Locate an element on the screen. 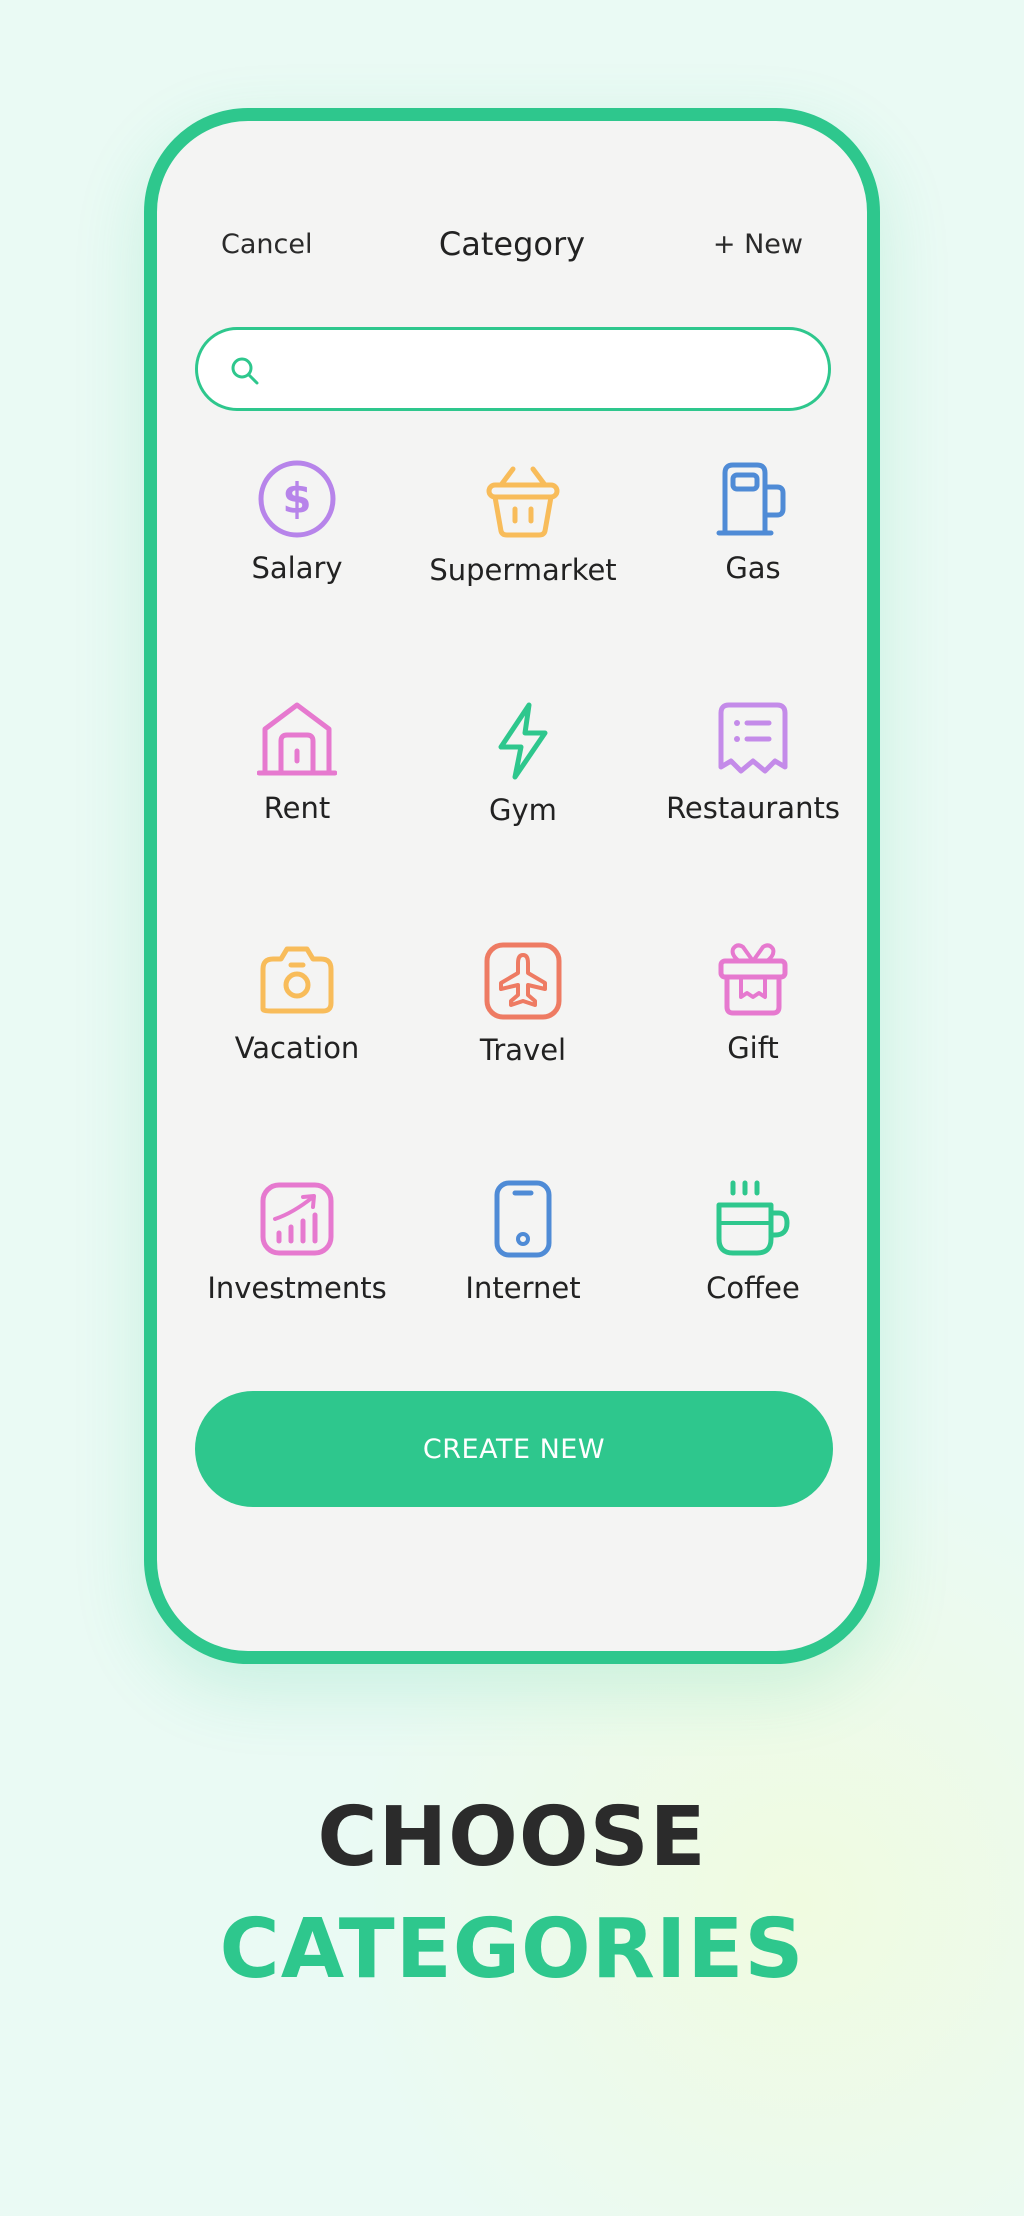 Image resolution: width=1024 pixels, height=2216 pixels. category-gym: Gym is located at coordinates (523, 764).